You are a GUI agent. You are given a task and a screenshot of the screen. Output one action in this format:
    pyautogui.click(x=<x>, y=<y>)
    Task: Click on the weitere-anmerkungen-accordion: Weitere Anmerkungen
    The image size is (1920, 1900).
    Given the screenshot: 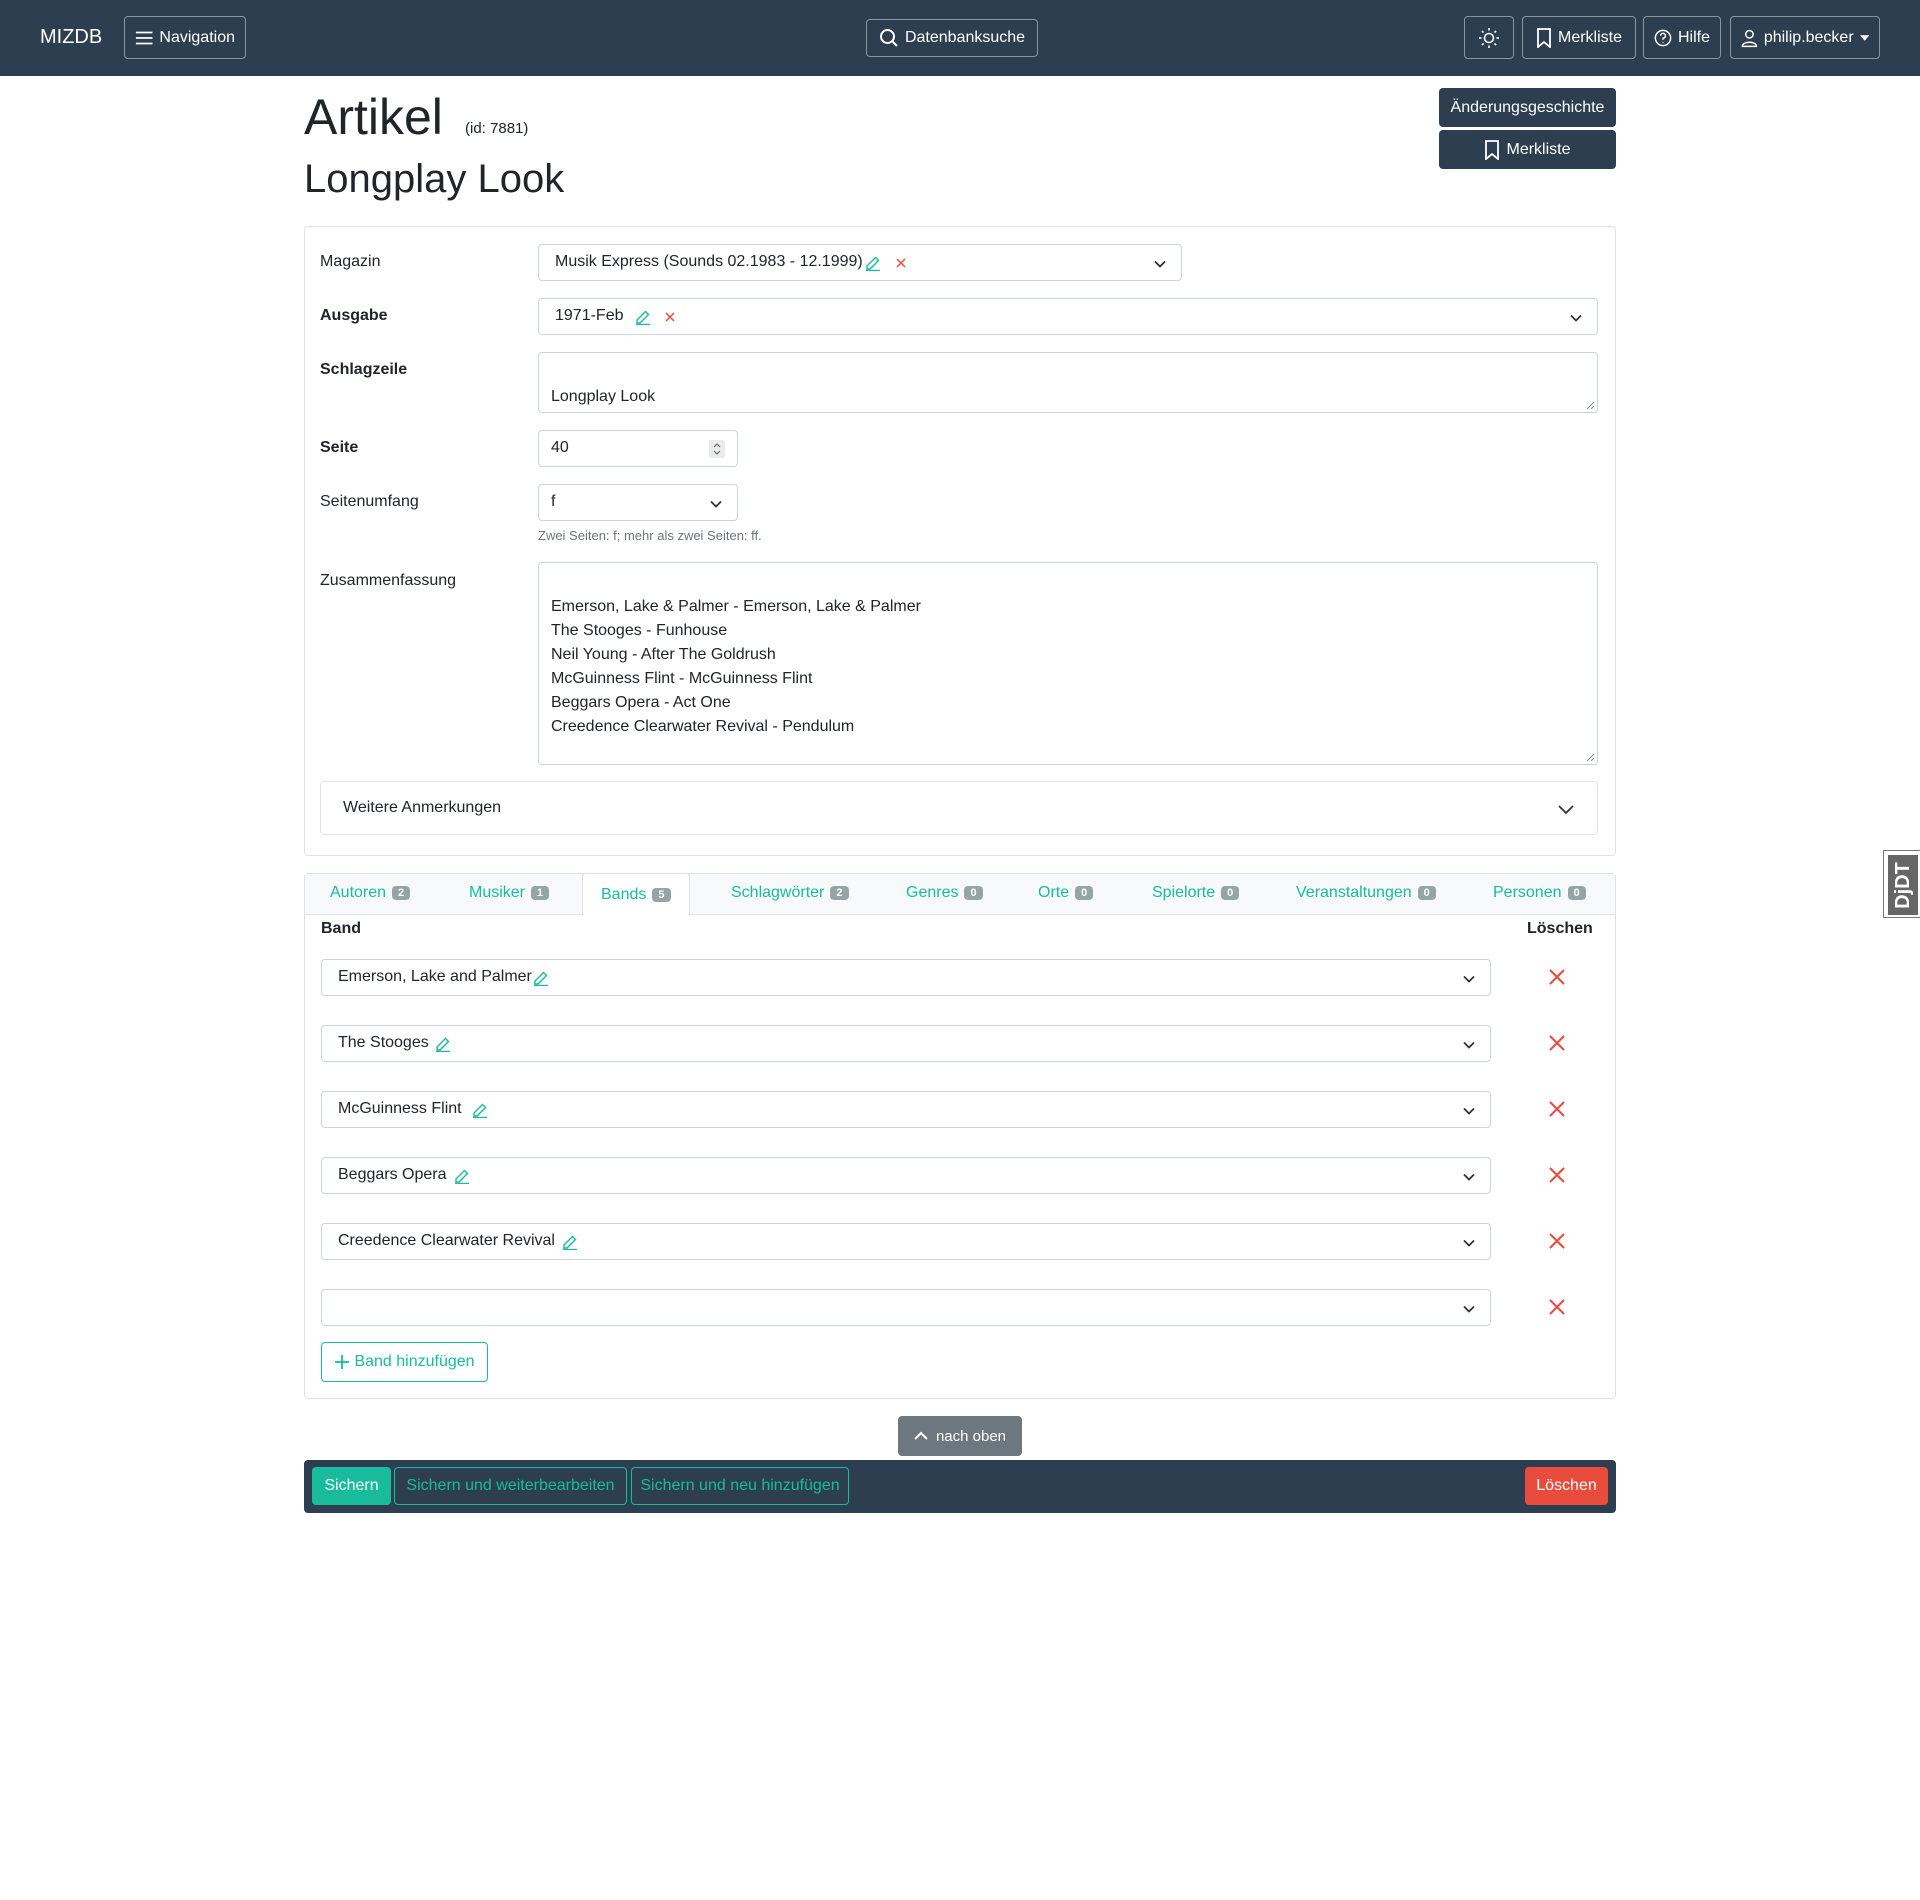 What is the action you would take?
    pyautogui.click(x=959, y=808)
    